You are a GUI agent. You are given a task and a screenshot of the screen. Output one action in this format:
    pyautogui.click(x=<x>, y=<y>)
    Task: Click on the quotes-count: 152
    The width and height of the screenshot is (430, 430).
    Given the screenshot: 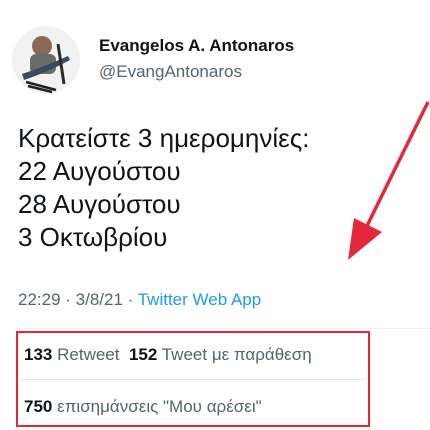 What is the action you would take?
    pyautogui.click(x=143, y=354)
    